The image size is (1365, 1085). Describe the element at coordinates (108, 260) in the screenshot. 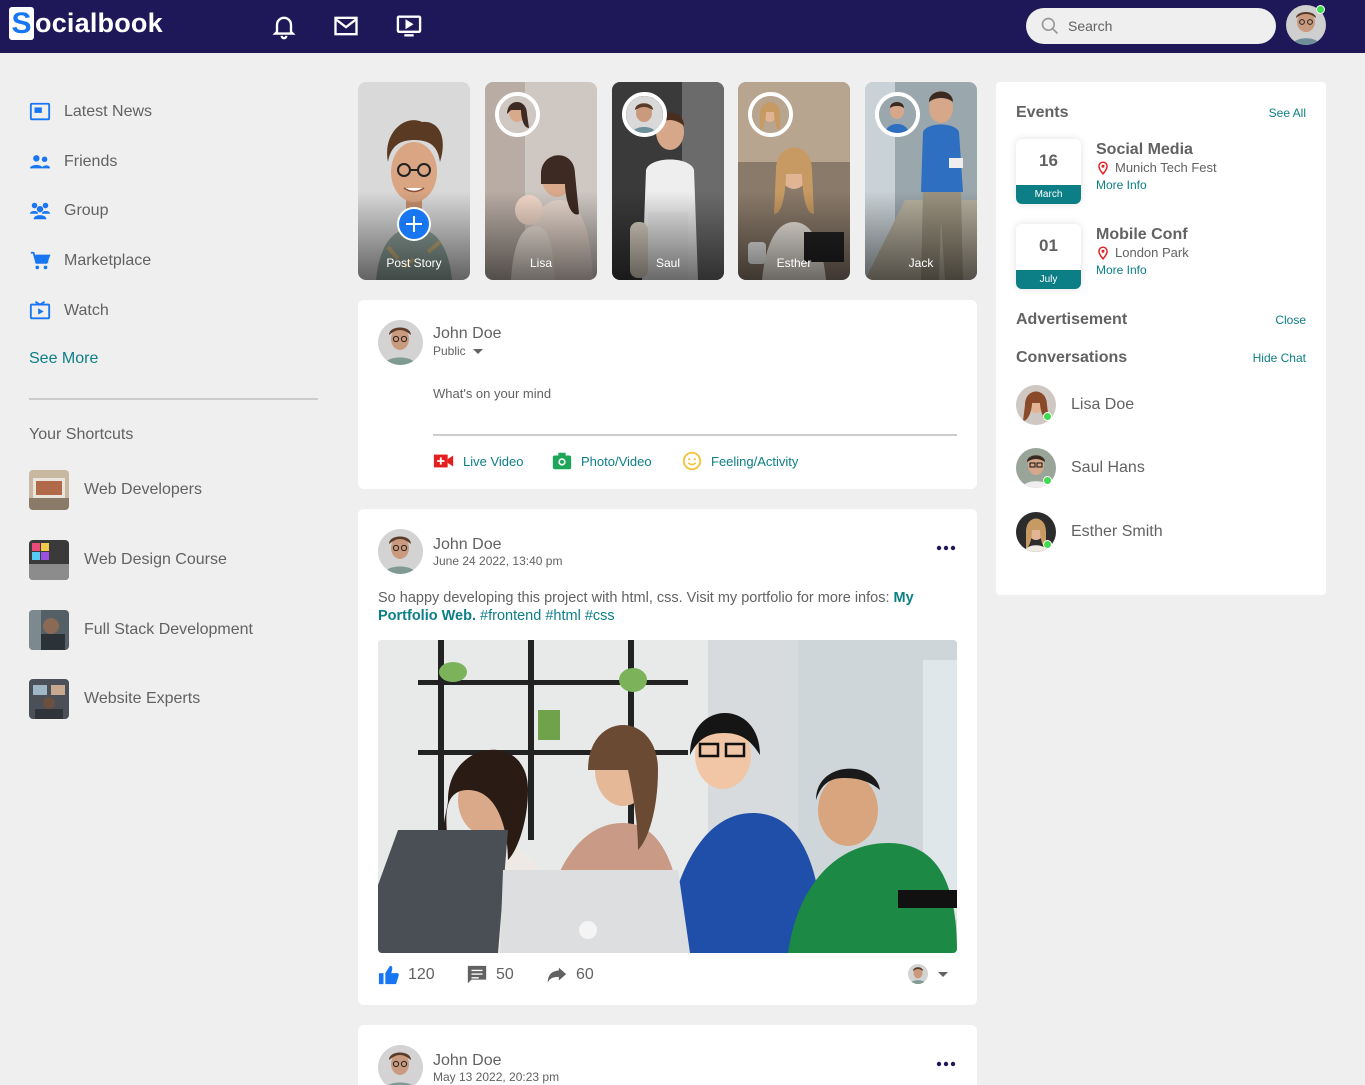

I see `sidebar-item-label: Marketplace` at that location.